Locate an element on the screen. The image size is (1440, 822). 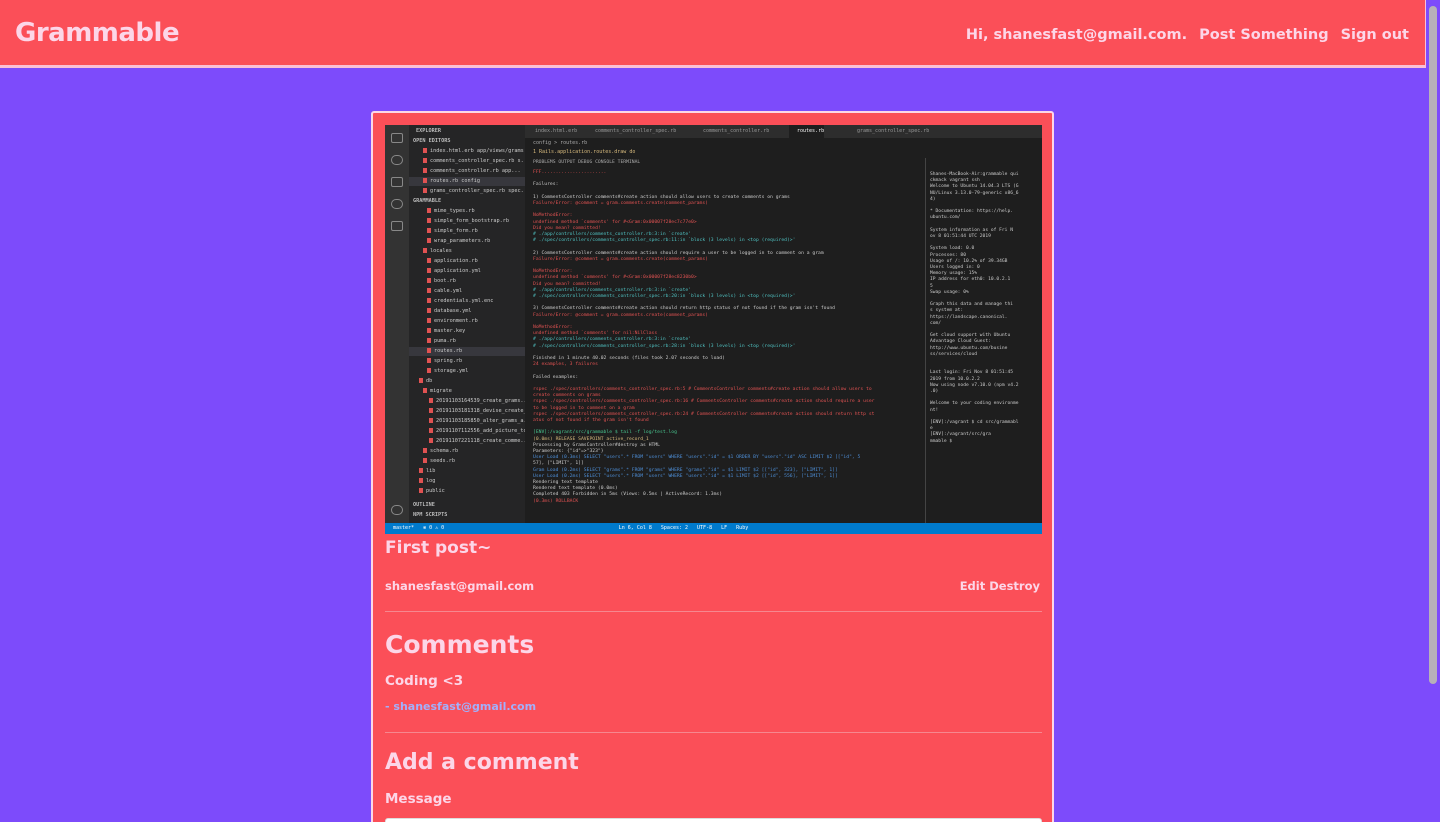
file-name: boot.rb is located at coordinates (445, 281).